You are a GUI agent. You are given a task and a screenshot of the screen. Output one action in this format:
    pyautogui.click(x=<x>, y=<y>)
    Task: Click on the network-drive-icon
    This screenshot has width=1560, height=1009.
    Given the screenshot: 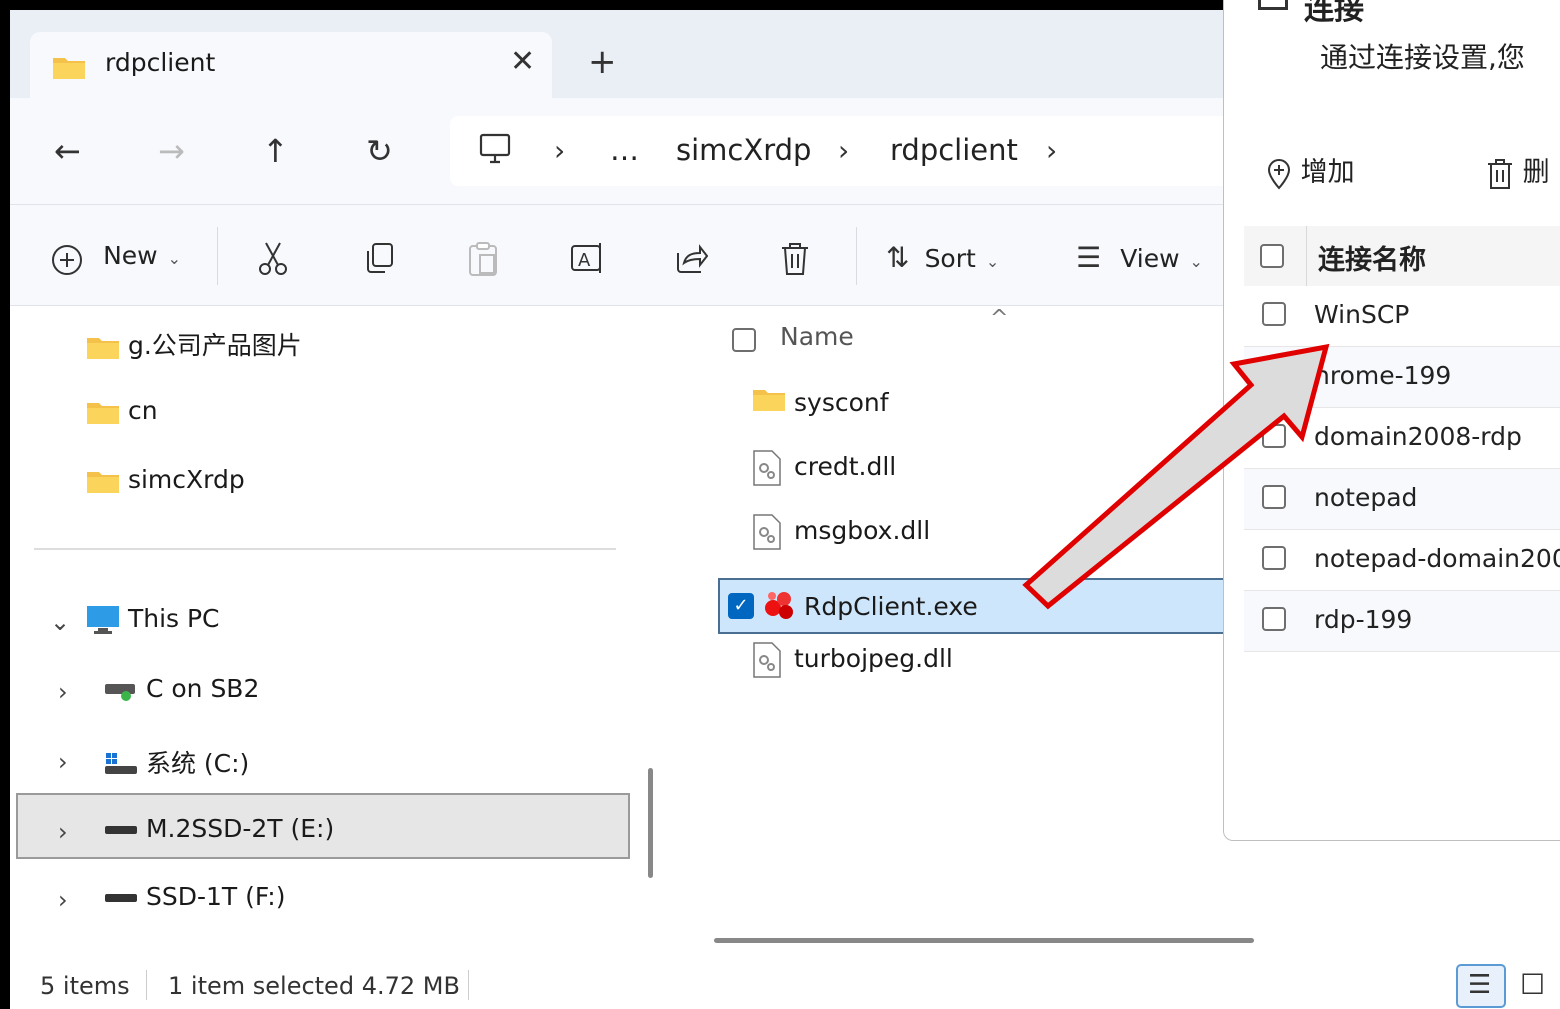 What is the action you would take?
    pyautogui.click(x=120, y=692)
    